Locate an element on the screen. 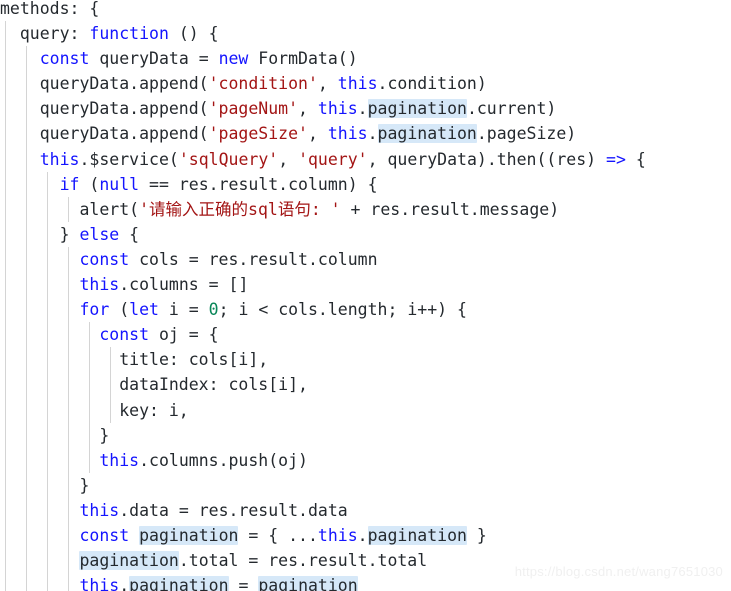 Image resolution: width=731 pixels, height=591 pixels. code-line: query: function () { is located at coordinates (365, 33).